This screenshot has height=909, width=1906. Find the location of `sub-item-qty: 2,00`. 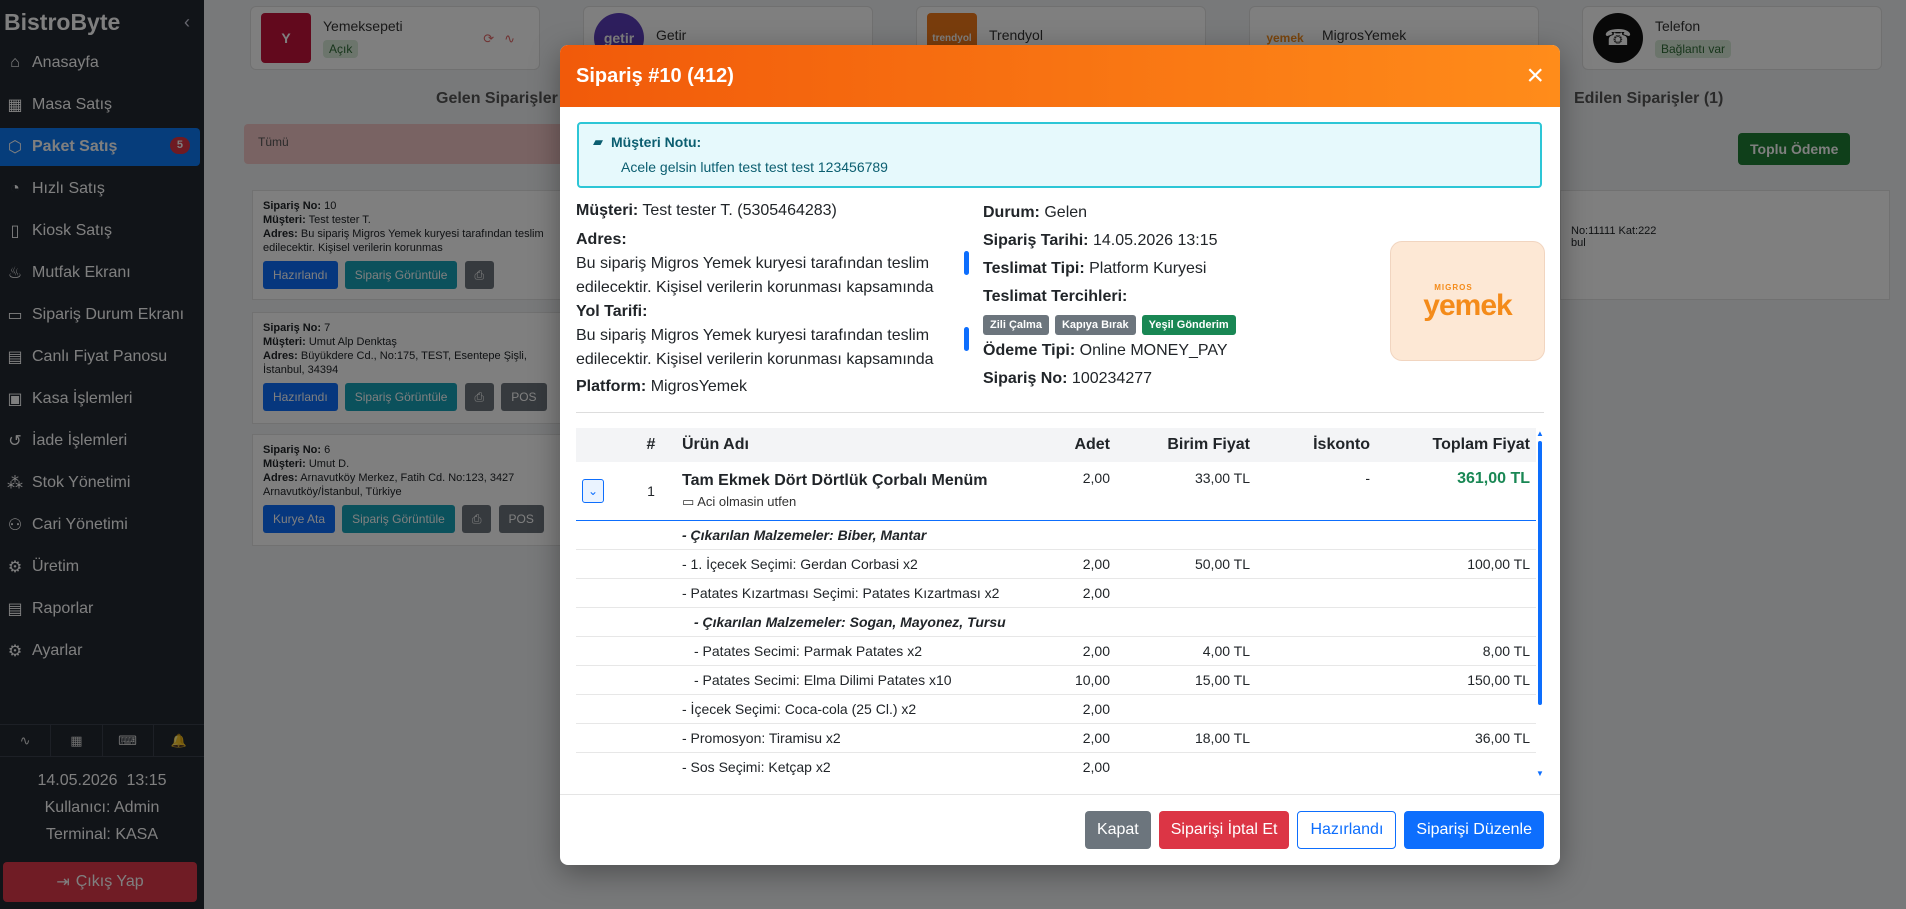

sub-item-qty: 2,00 is located at coordinates (1076, 738).